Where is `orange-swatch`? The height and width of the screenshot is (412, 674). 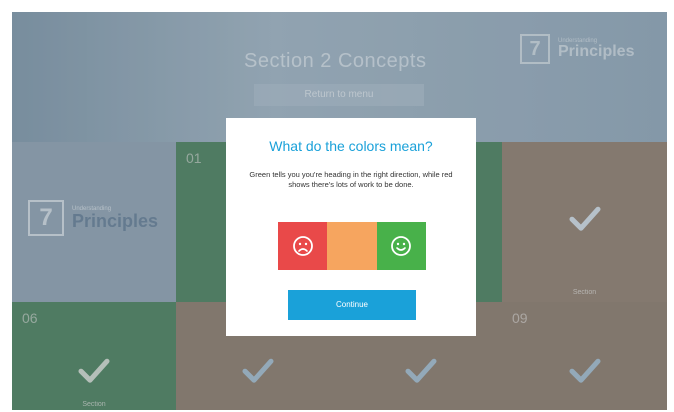
orange-swatch is located at coordinates (352, 246).